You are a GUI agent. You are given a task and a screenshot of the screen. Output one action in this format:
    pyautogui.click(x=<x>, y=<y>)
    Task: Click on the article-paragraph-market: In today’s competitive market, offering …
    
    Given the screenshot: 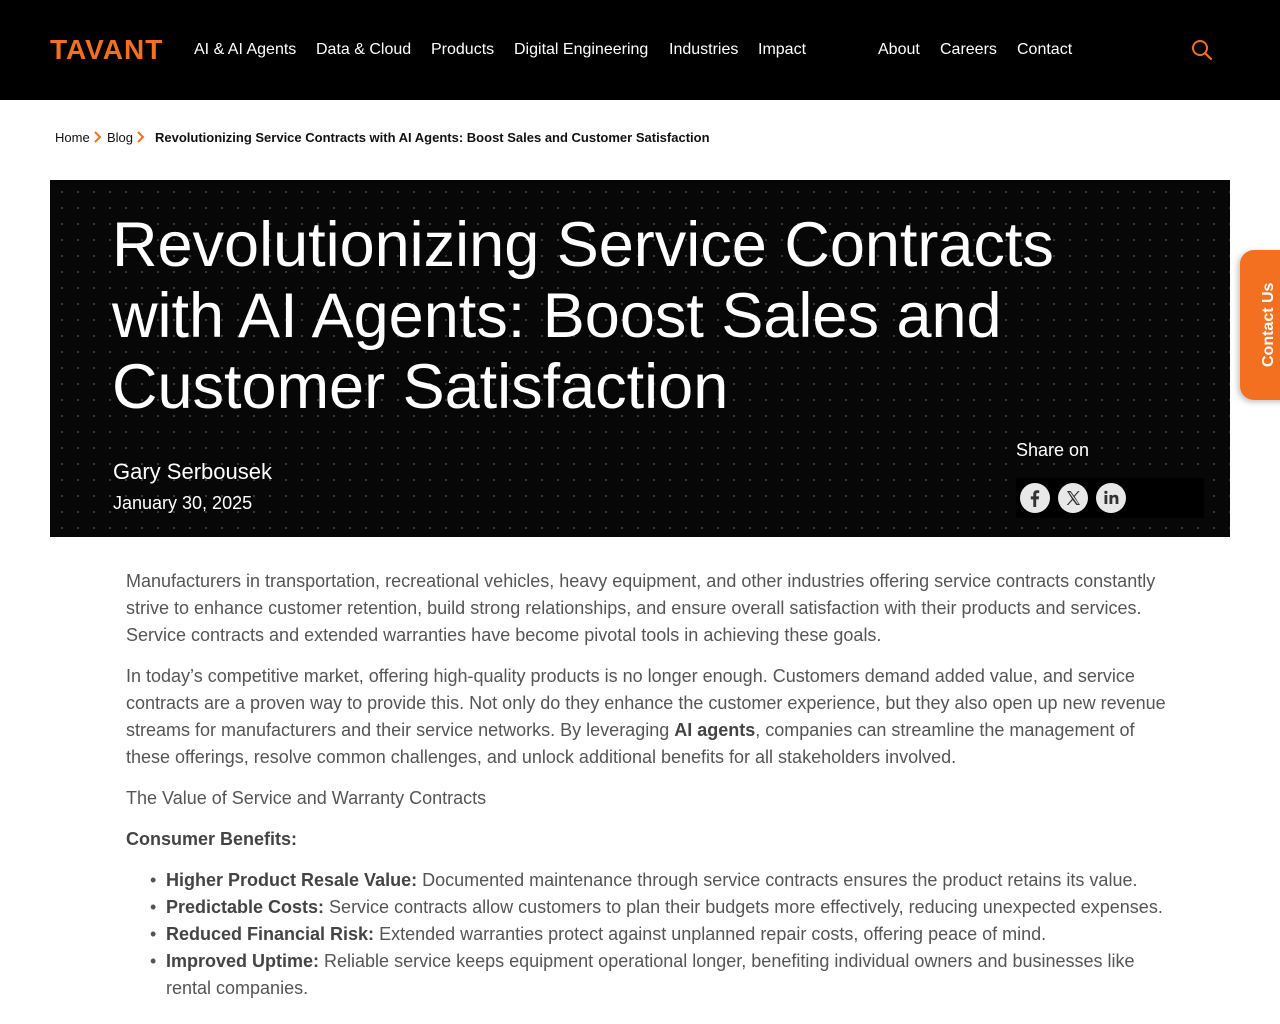 What is the action you would take?
    pyautogui.click(x=646, y=717)
    